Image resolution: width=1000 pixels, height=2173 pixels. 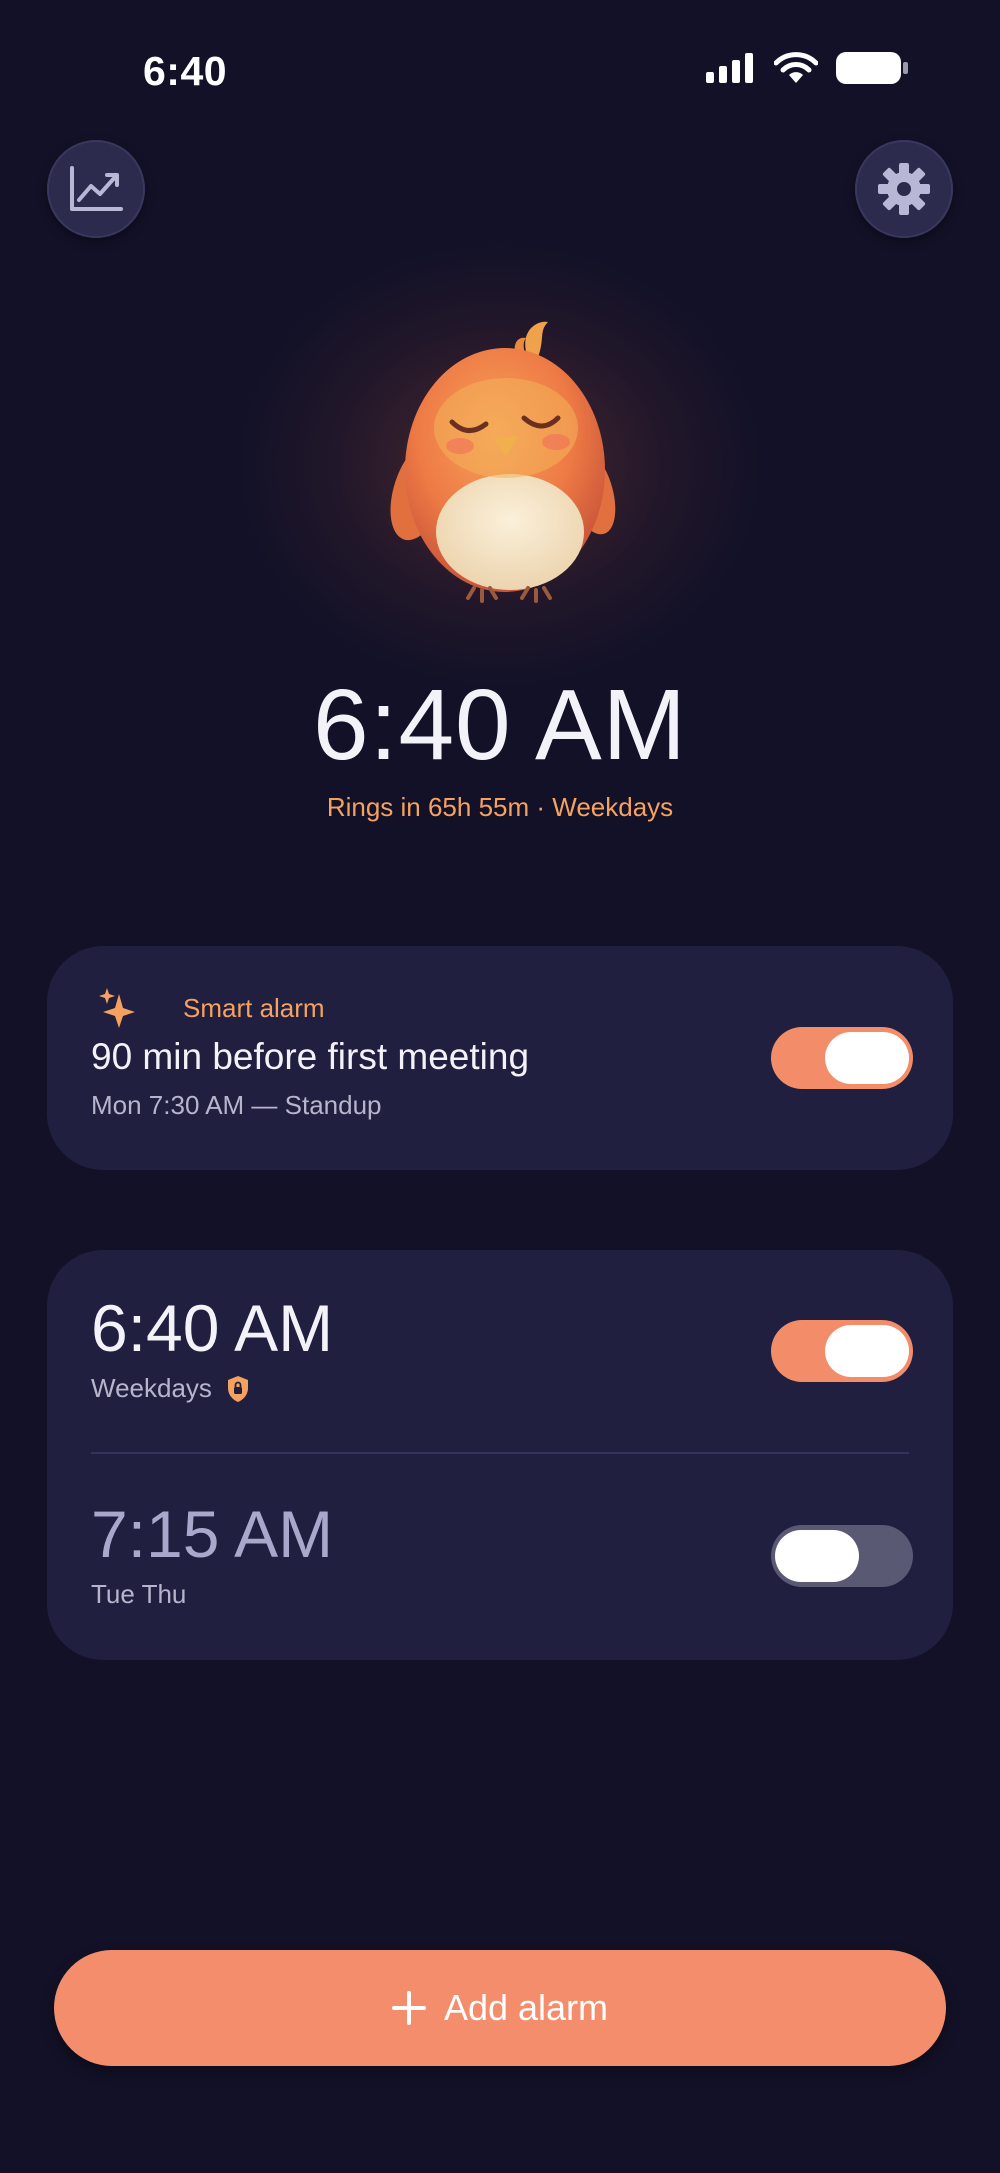 I want to click on add-alarm-label: Add alarm, so click(x=526, y=2007).